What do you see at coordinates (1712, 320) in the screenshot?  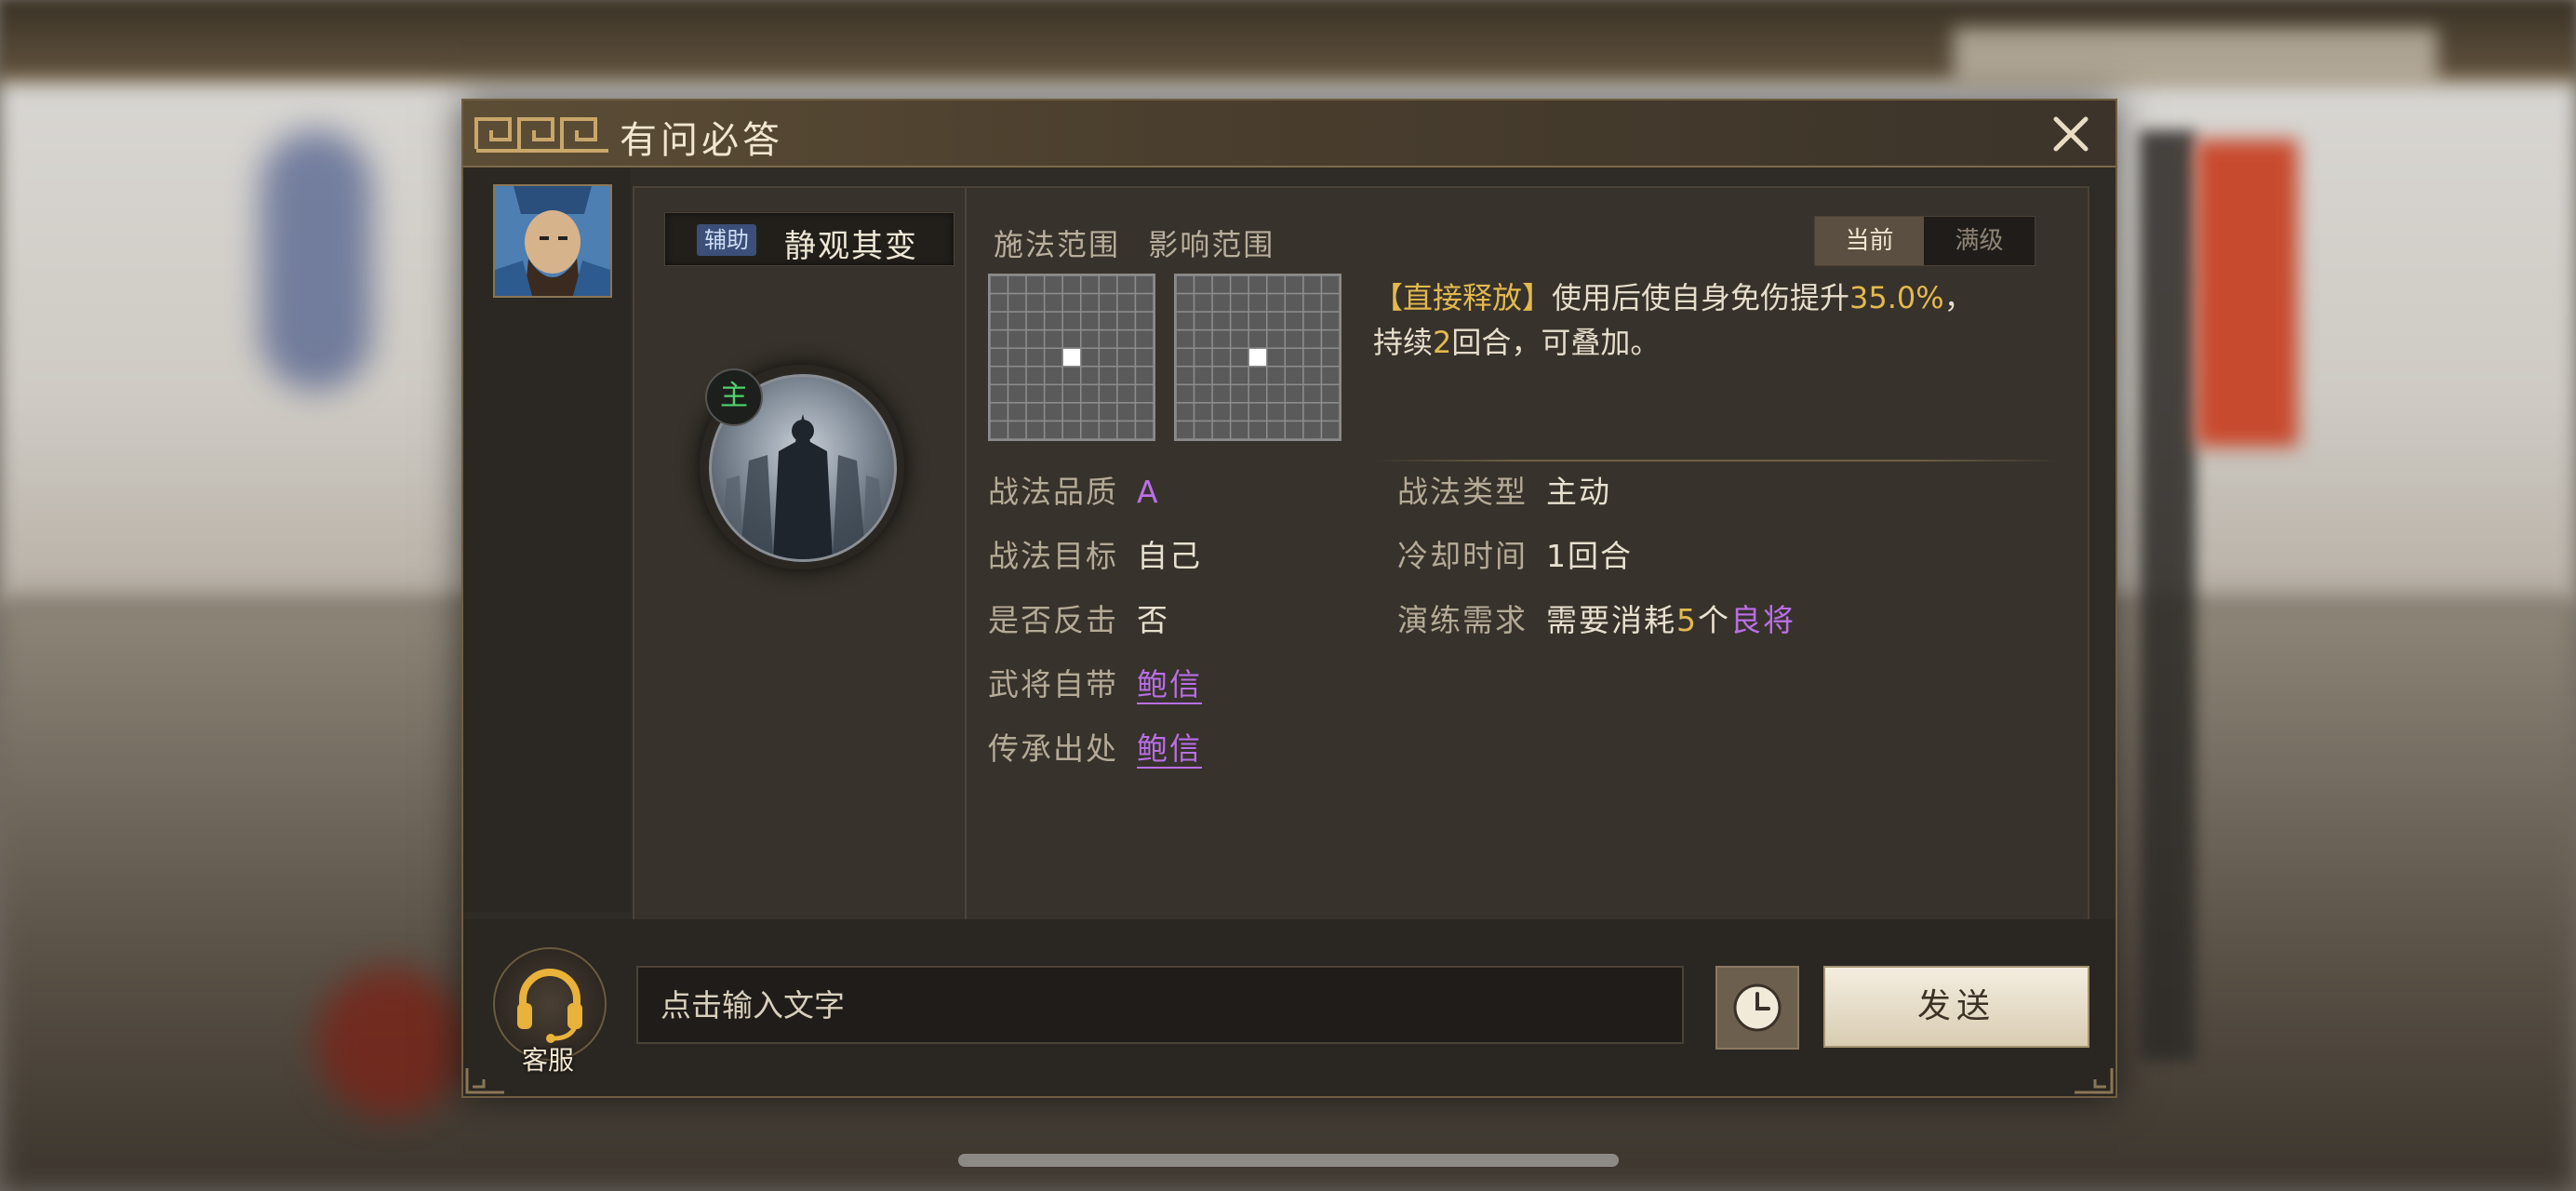 I see `skill-description: 【直接释放】使用后使自身免伤提升35.0%， 持续2回合，可叠加。` at bounding box center [1712, 320].